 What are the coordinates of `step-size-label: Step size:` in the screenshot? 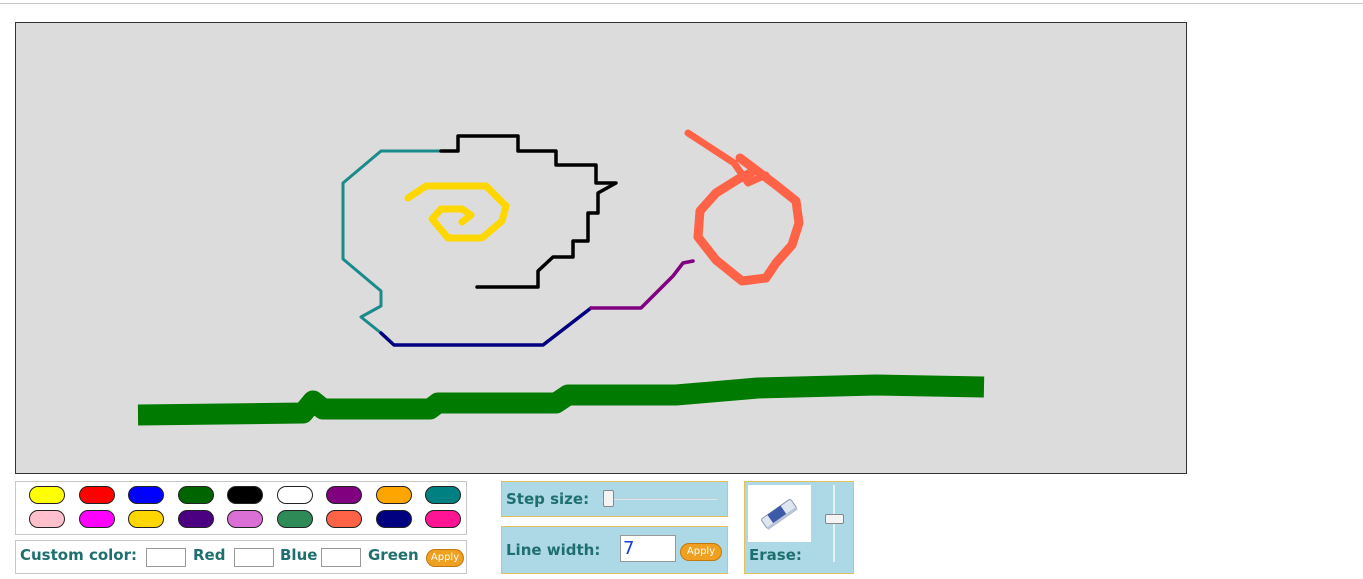 It's located at (548, 499).